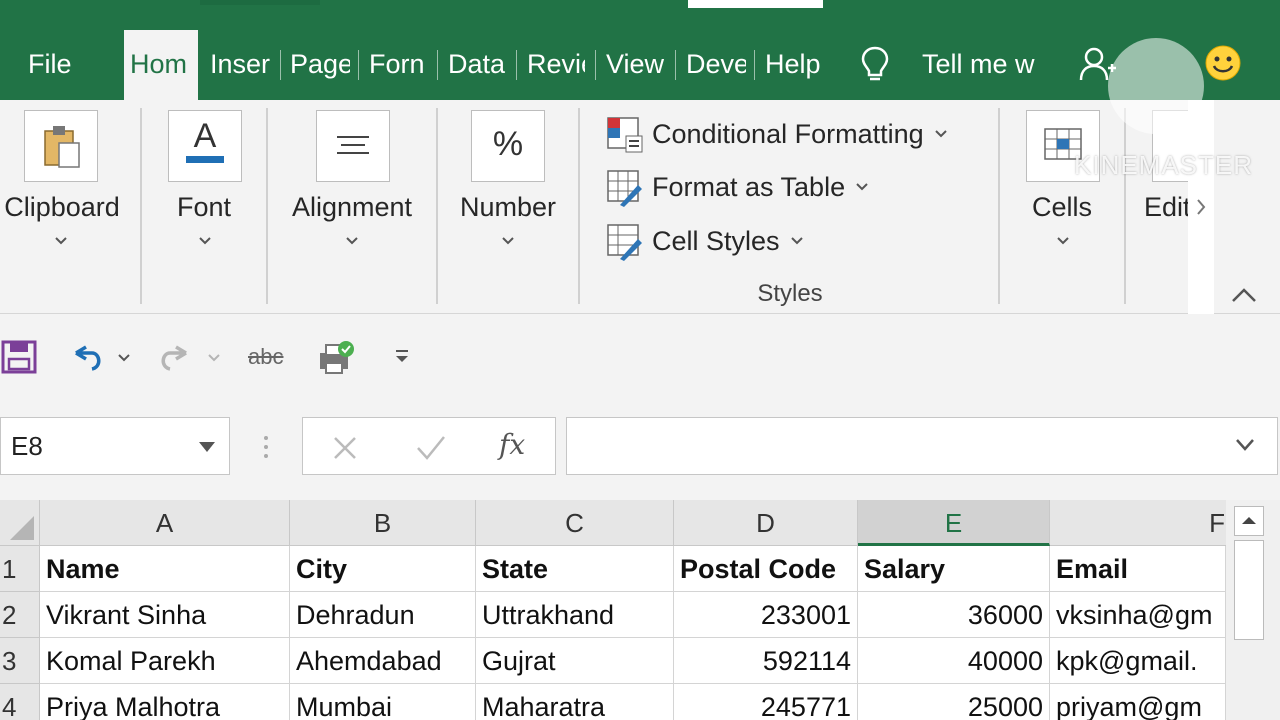 The image size is (1280, 720). What do you see at coordinates (214, 357) in the screenshot?
I see `redo-dropdown-icon` at bounding box center [214, 357].